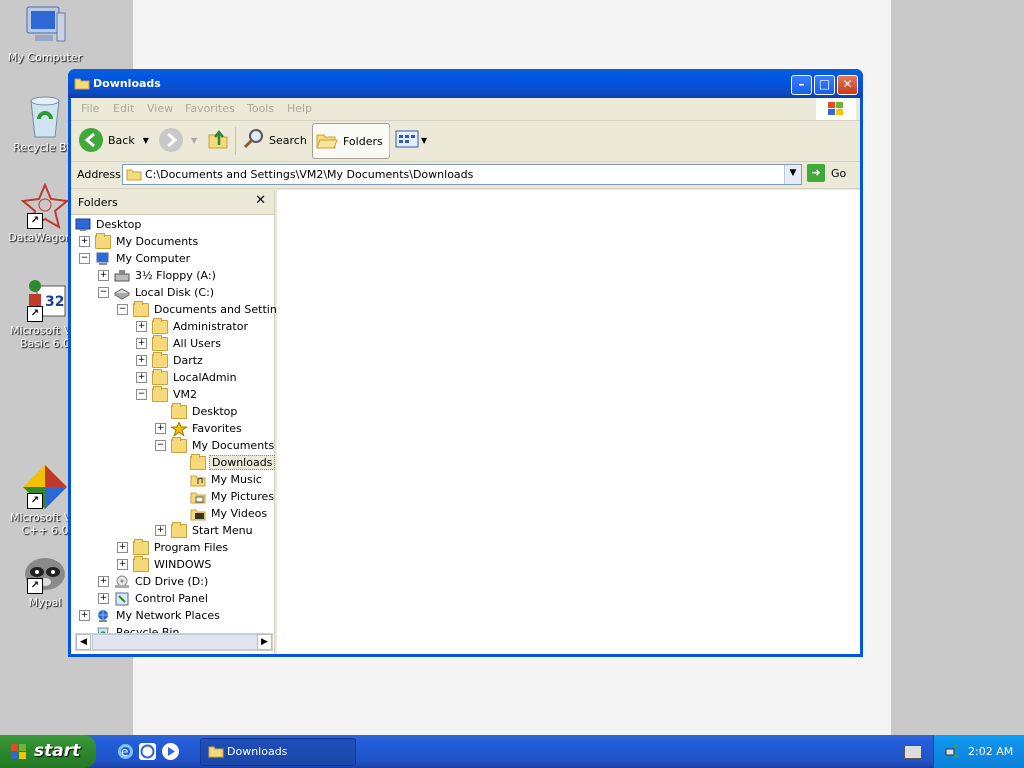 The width and height of the screenshot is (1024, 768). I want to click on title-bar: Downloads – □ ✕, so click(465, 83).